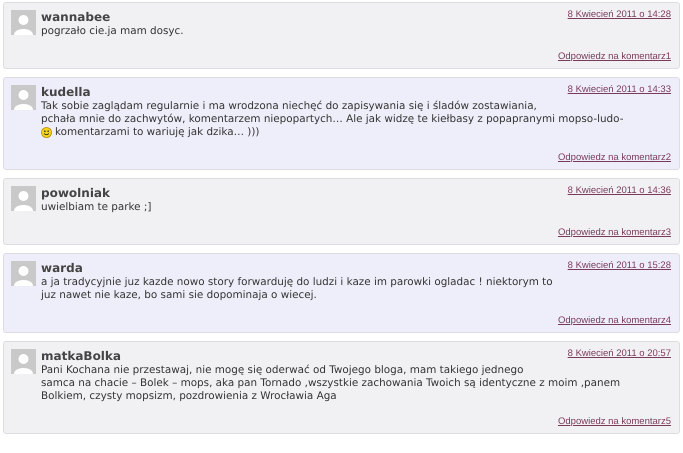  Describe the element at coordinates (62, 268) in the screenshot. I see `author-name: warda` at that location.